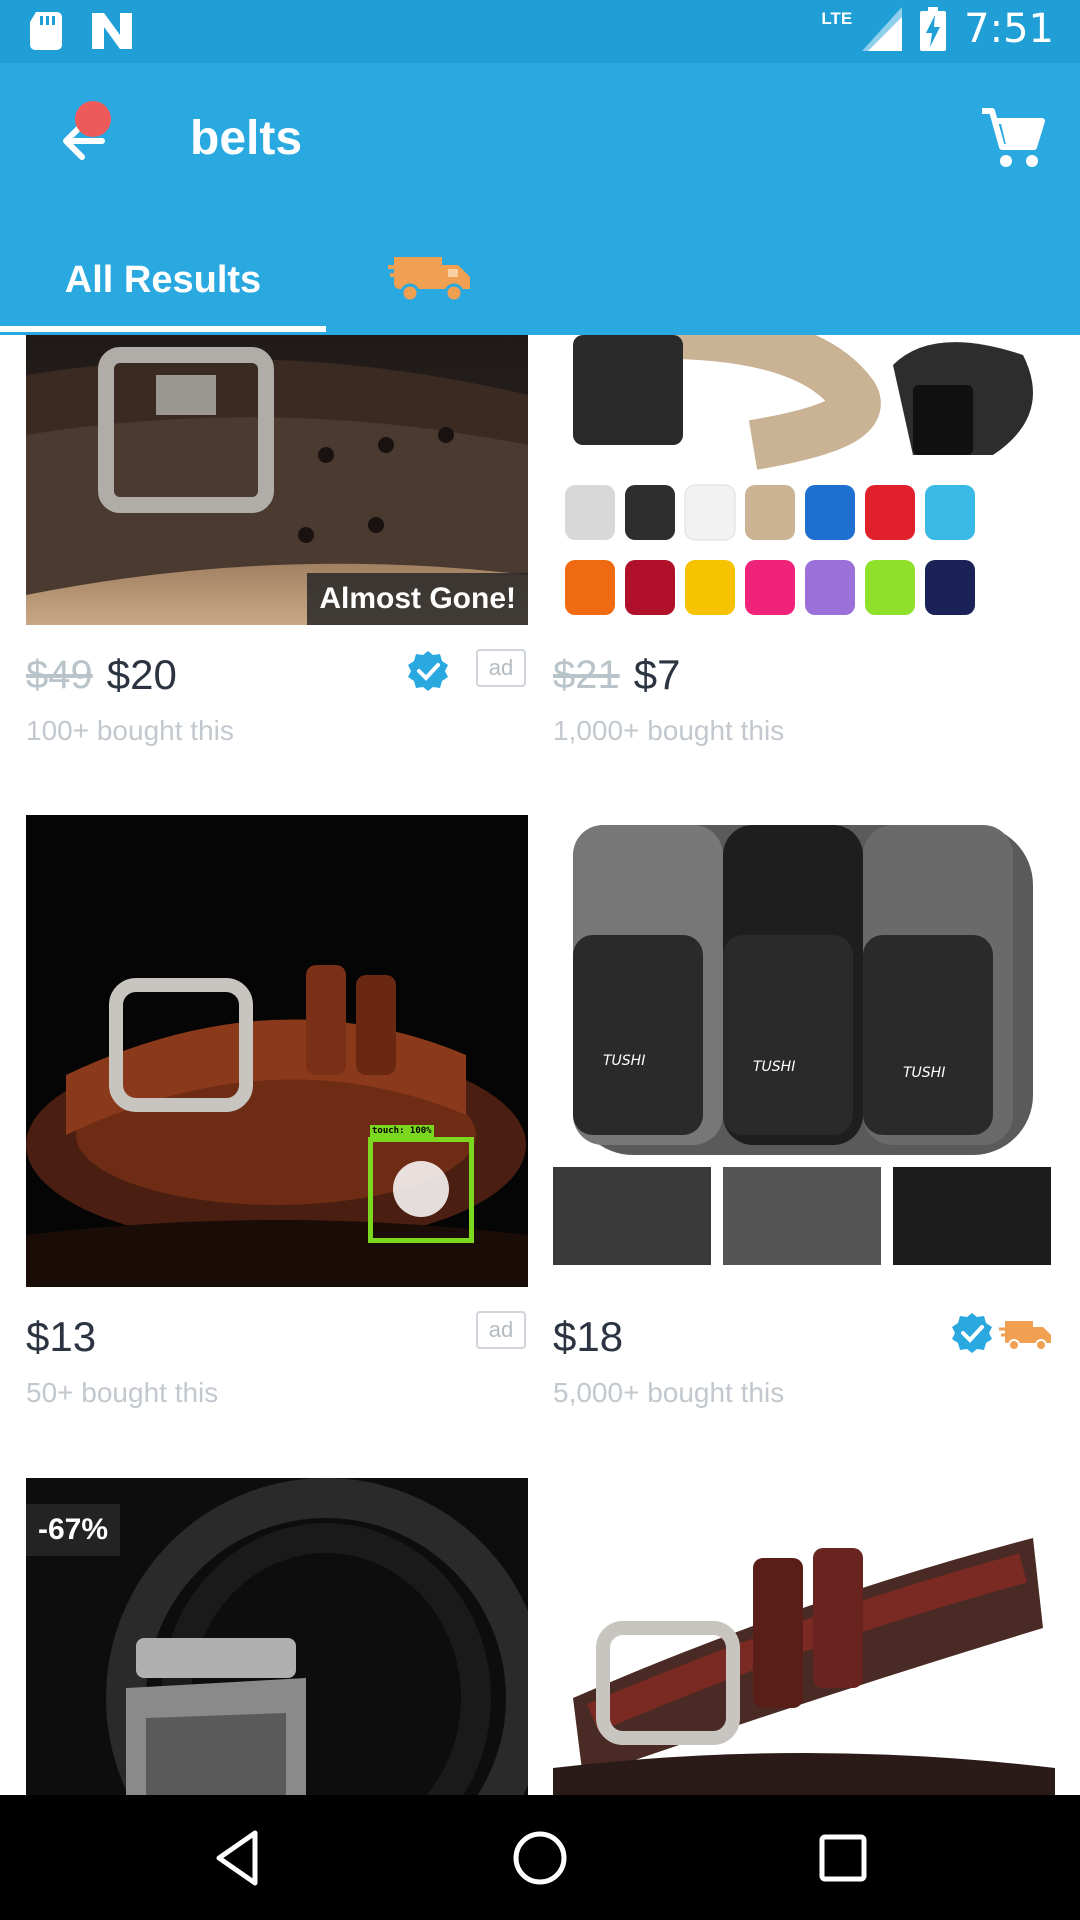 Image resolution: width=1080 pixels, height=1920 pixels. What do you see at coordinates (669, 1392) in the screenshot?
I see `bought-count: 5,000+ bought this` at bounding box center [669, 1392].